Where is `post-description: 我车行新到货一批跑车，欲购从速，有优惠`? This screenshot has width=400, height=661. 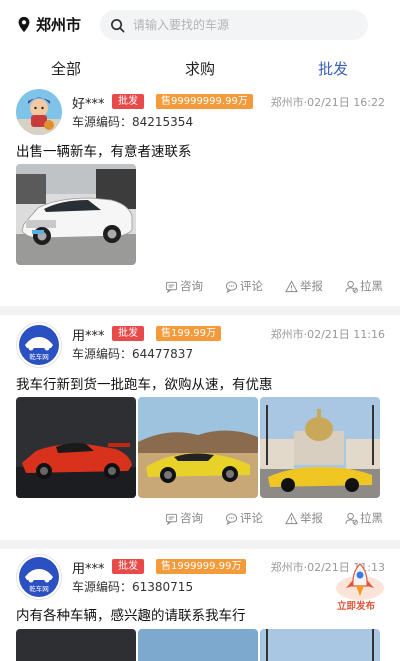
post-description: 我车行新到货一批跑车，欲购从速，有优惠 is located at coordinates (144, 385).